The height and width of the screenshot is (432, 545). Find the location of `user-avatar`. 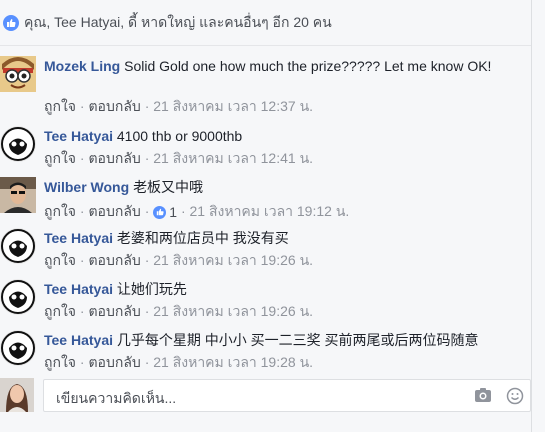

user-avatar is located at coordinates (17, 395).